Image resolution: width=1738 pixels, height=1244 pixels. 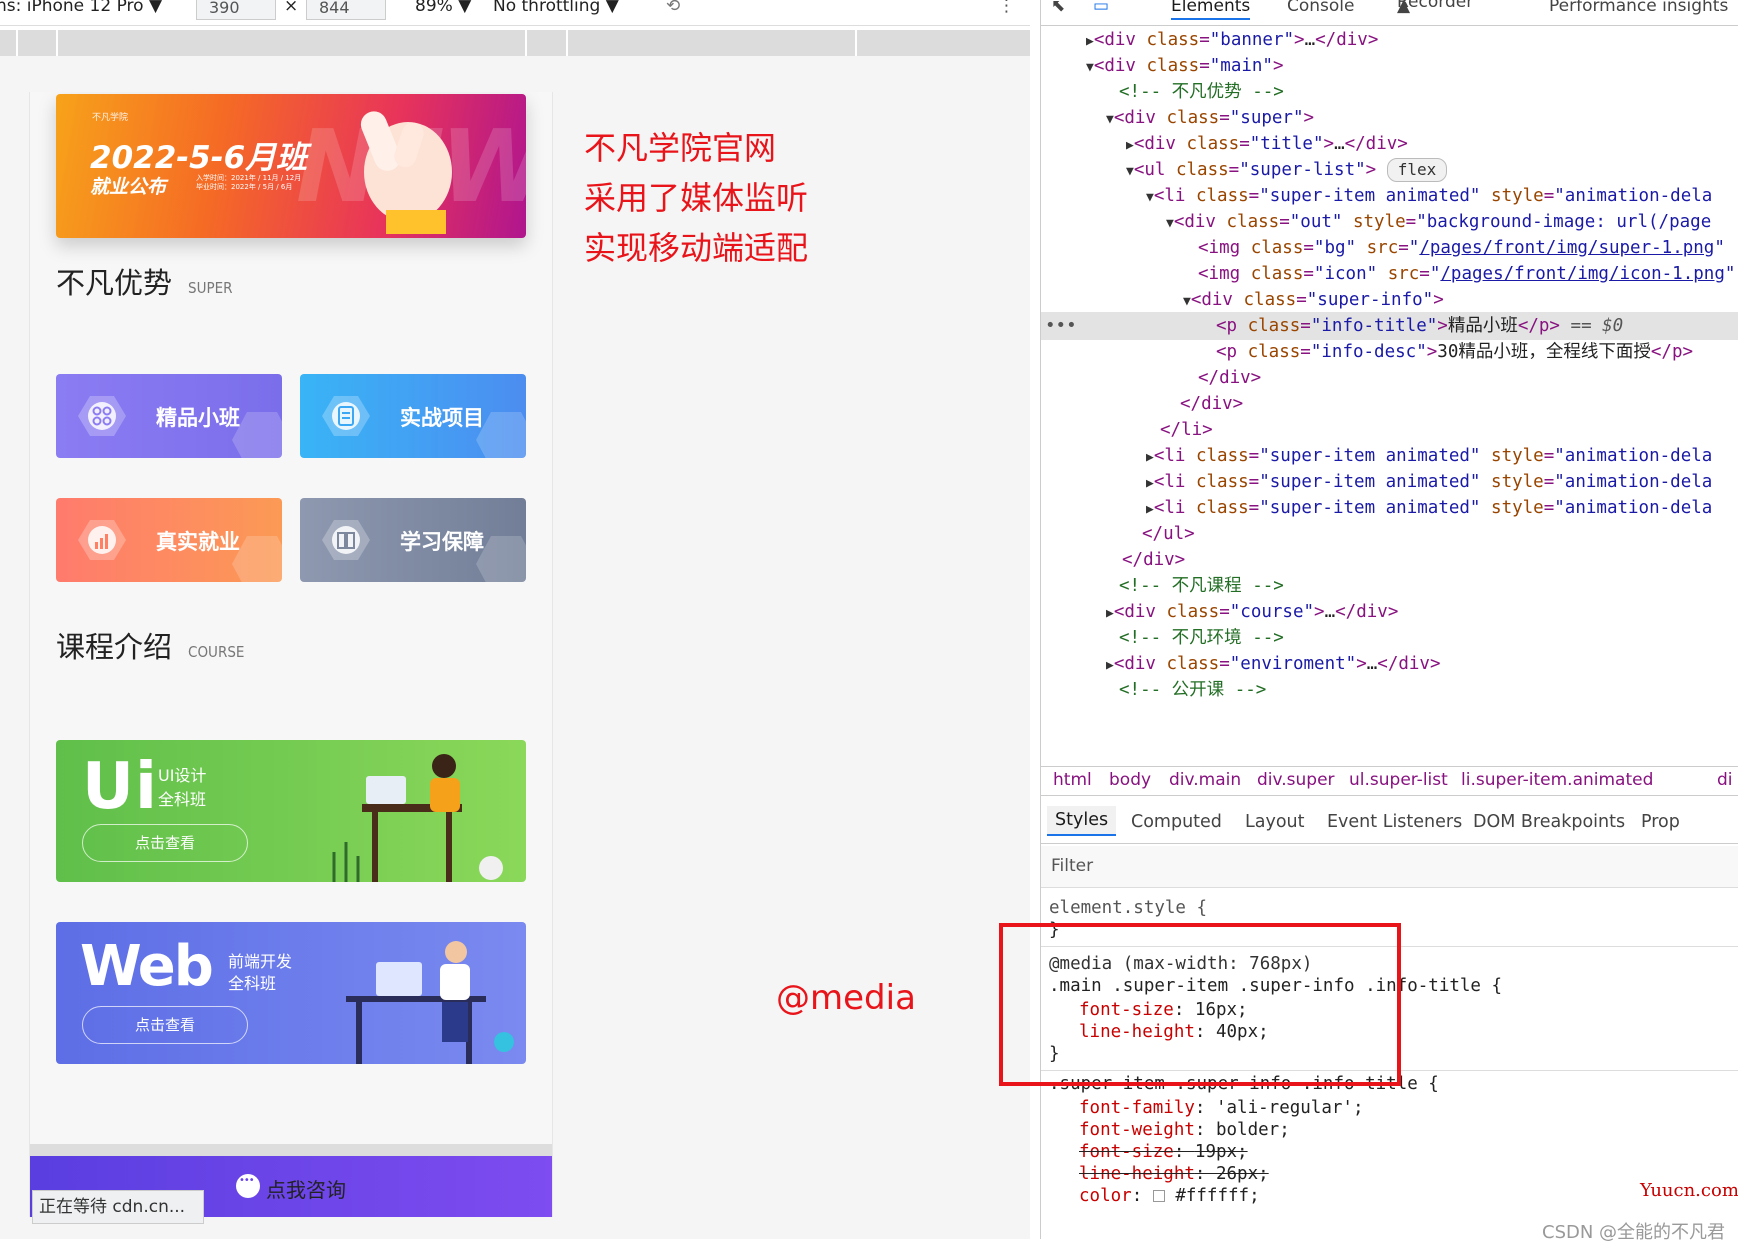 What do you see at coordinates (417, 818) in the screenshot?
I see `ui-designer-illustration` at bounding box center [417, 818].